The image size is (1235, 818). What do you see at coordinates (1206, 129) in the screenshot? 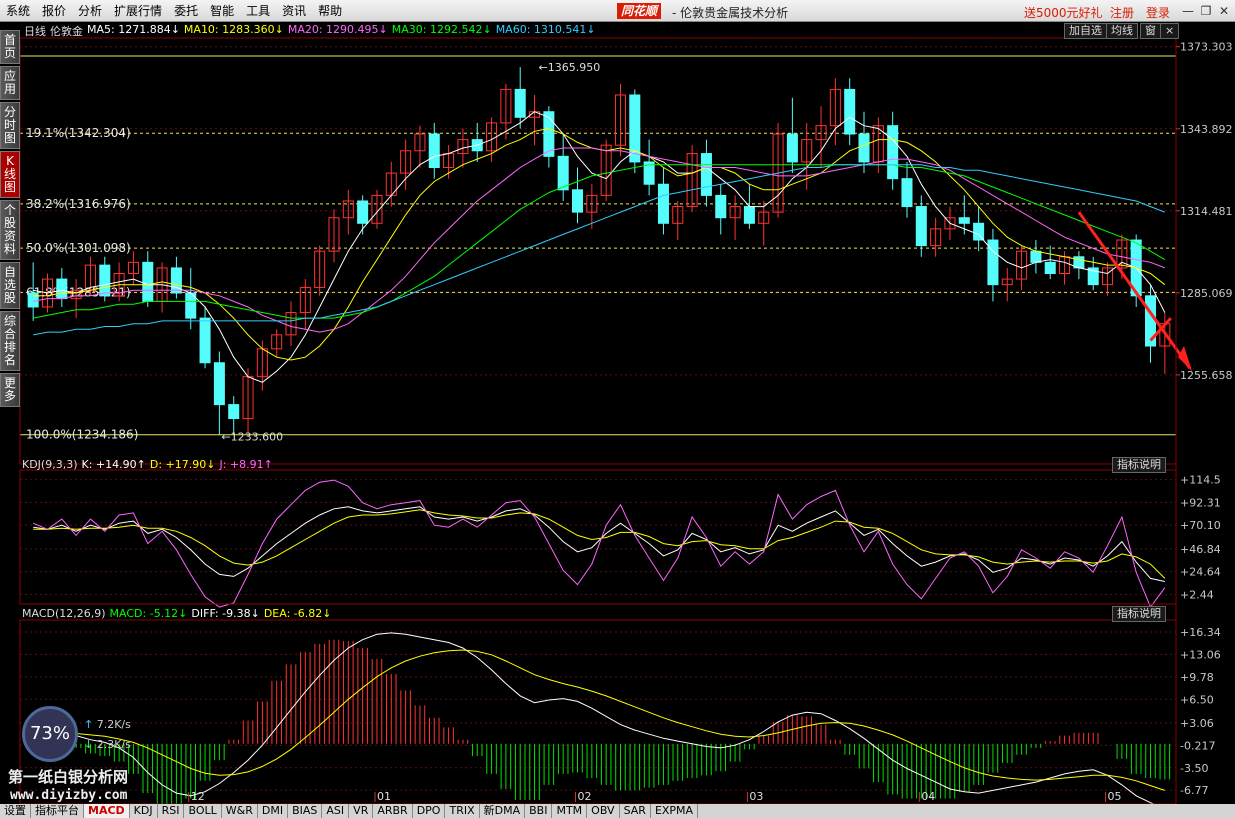
I see `price-tick-label: 1343.892` at bounding box center [1206, 129].